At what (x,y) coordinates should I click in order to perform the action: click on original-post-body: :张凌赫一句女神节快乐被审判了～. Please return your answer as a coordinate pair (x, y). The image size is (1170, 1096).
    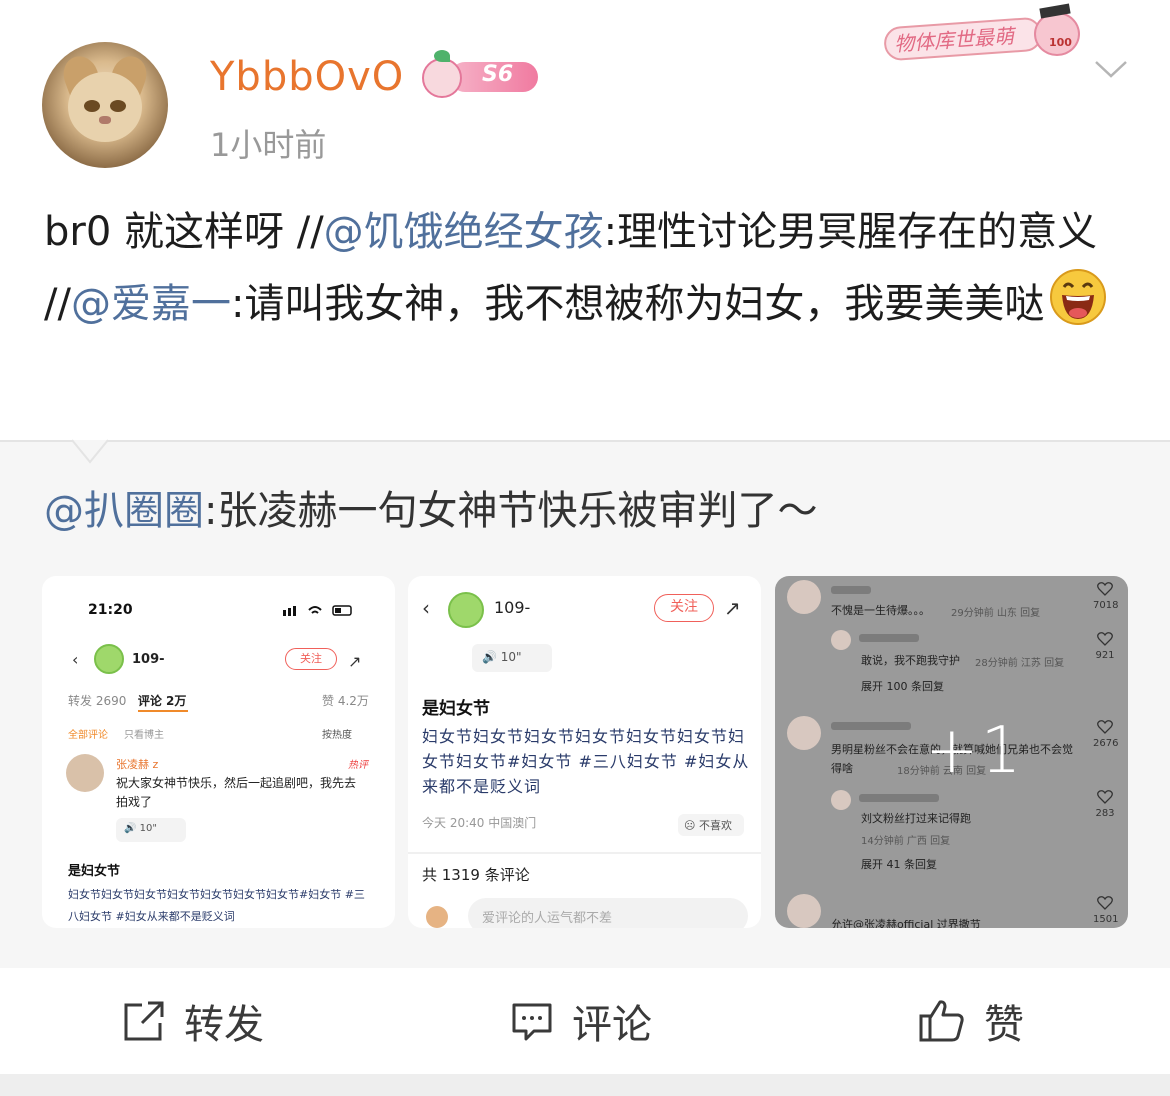
    Looking at the image, I should click on (511, 511).